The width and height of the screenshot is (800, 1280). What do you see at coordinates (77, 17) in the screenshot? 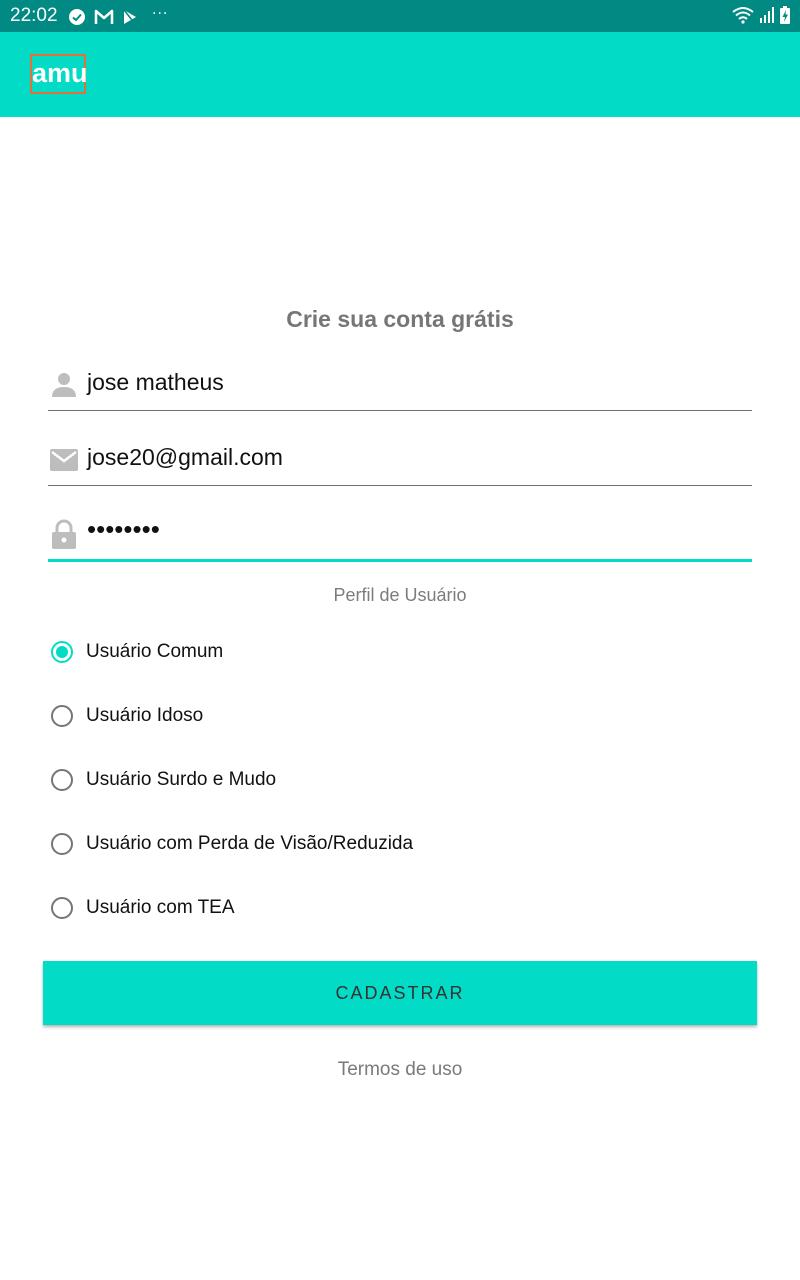
I see `check-circle-icon` at bounding box center [77, 17].